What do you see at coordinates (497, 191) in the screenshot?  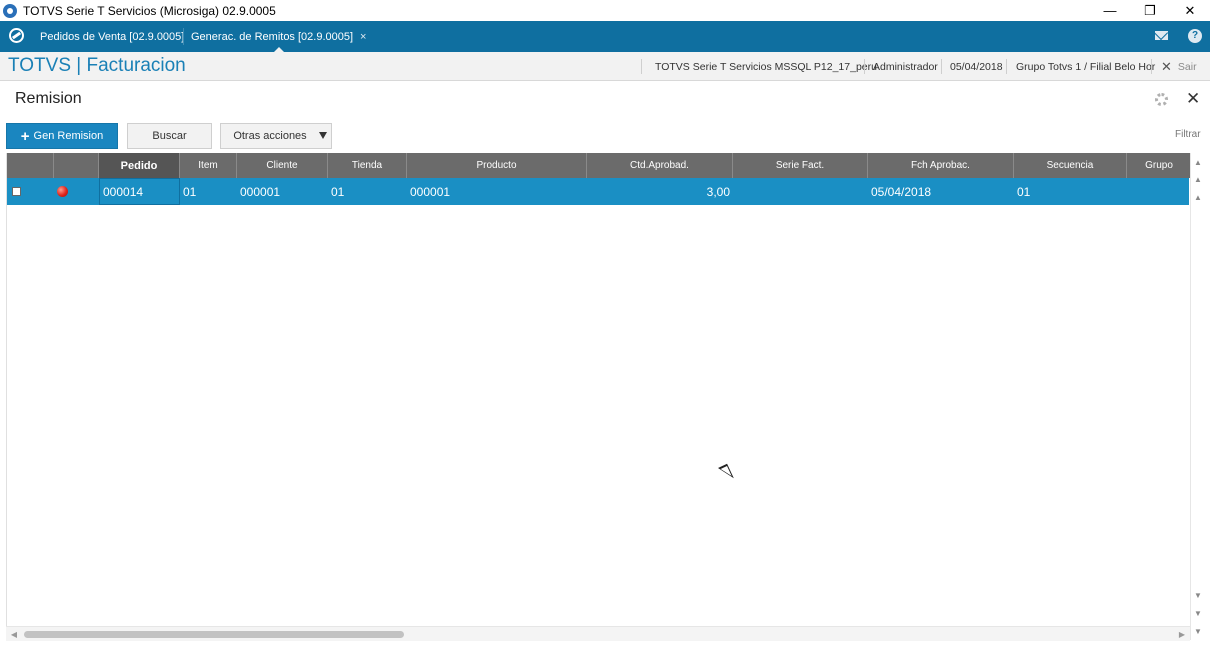 I see `cell-producto: 000001` at bounding box center [497, 191].